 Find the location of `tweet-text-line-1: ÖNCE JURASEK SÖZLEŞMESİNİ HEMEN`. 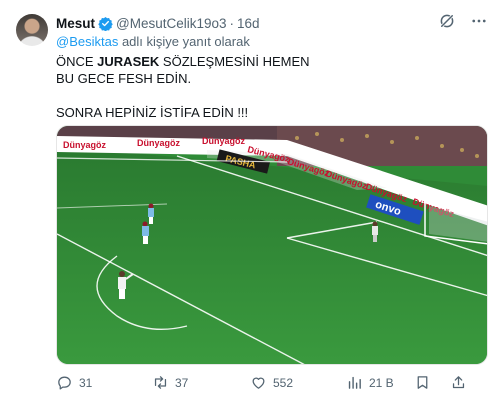

tweet-text-line-1: ÖNCE JURASEK SÖZLEŞMESİNİ HEMEN is located at coordinates (266, 61).